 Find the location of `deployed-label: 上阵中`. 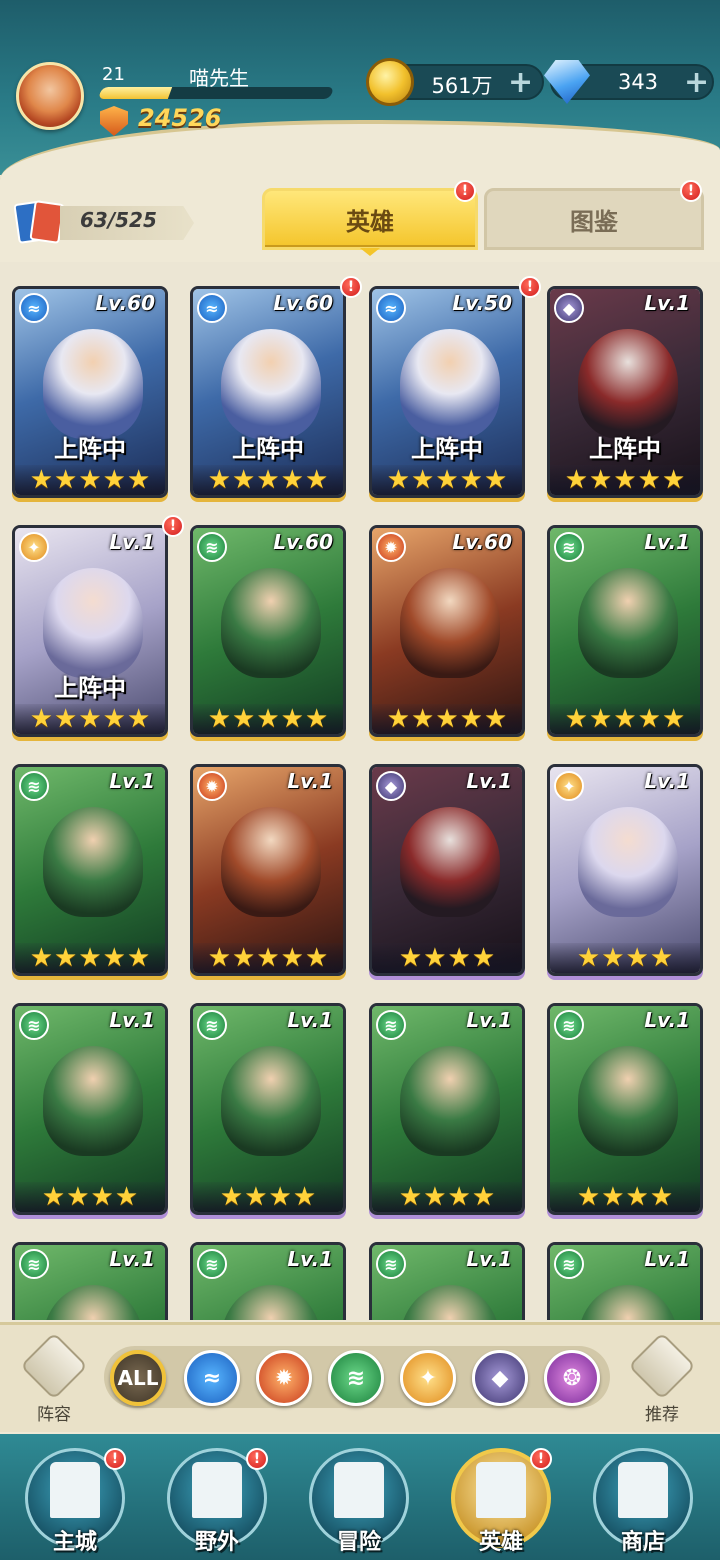

deployed-label: 上阵中 is located at coordinates (90, 449).